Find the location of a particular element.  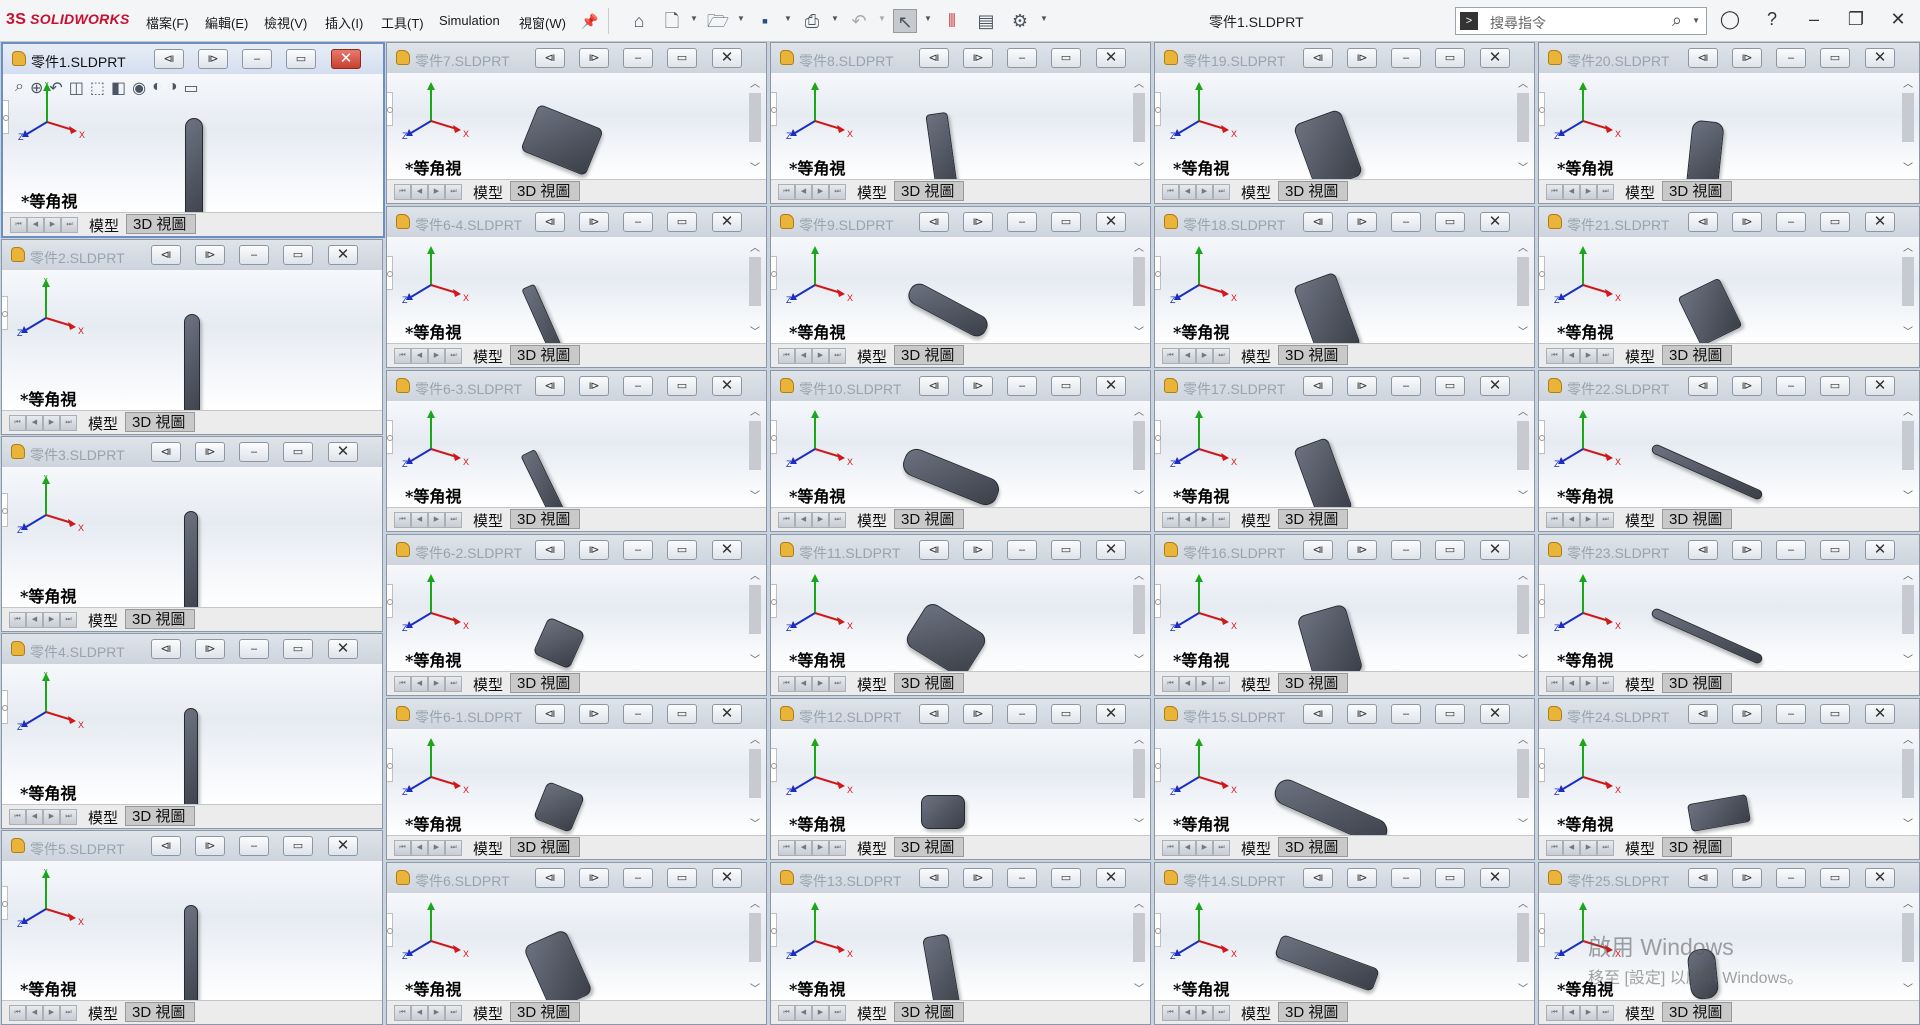

feature-manager-flyout-tab is located at coordinates (390, 930).